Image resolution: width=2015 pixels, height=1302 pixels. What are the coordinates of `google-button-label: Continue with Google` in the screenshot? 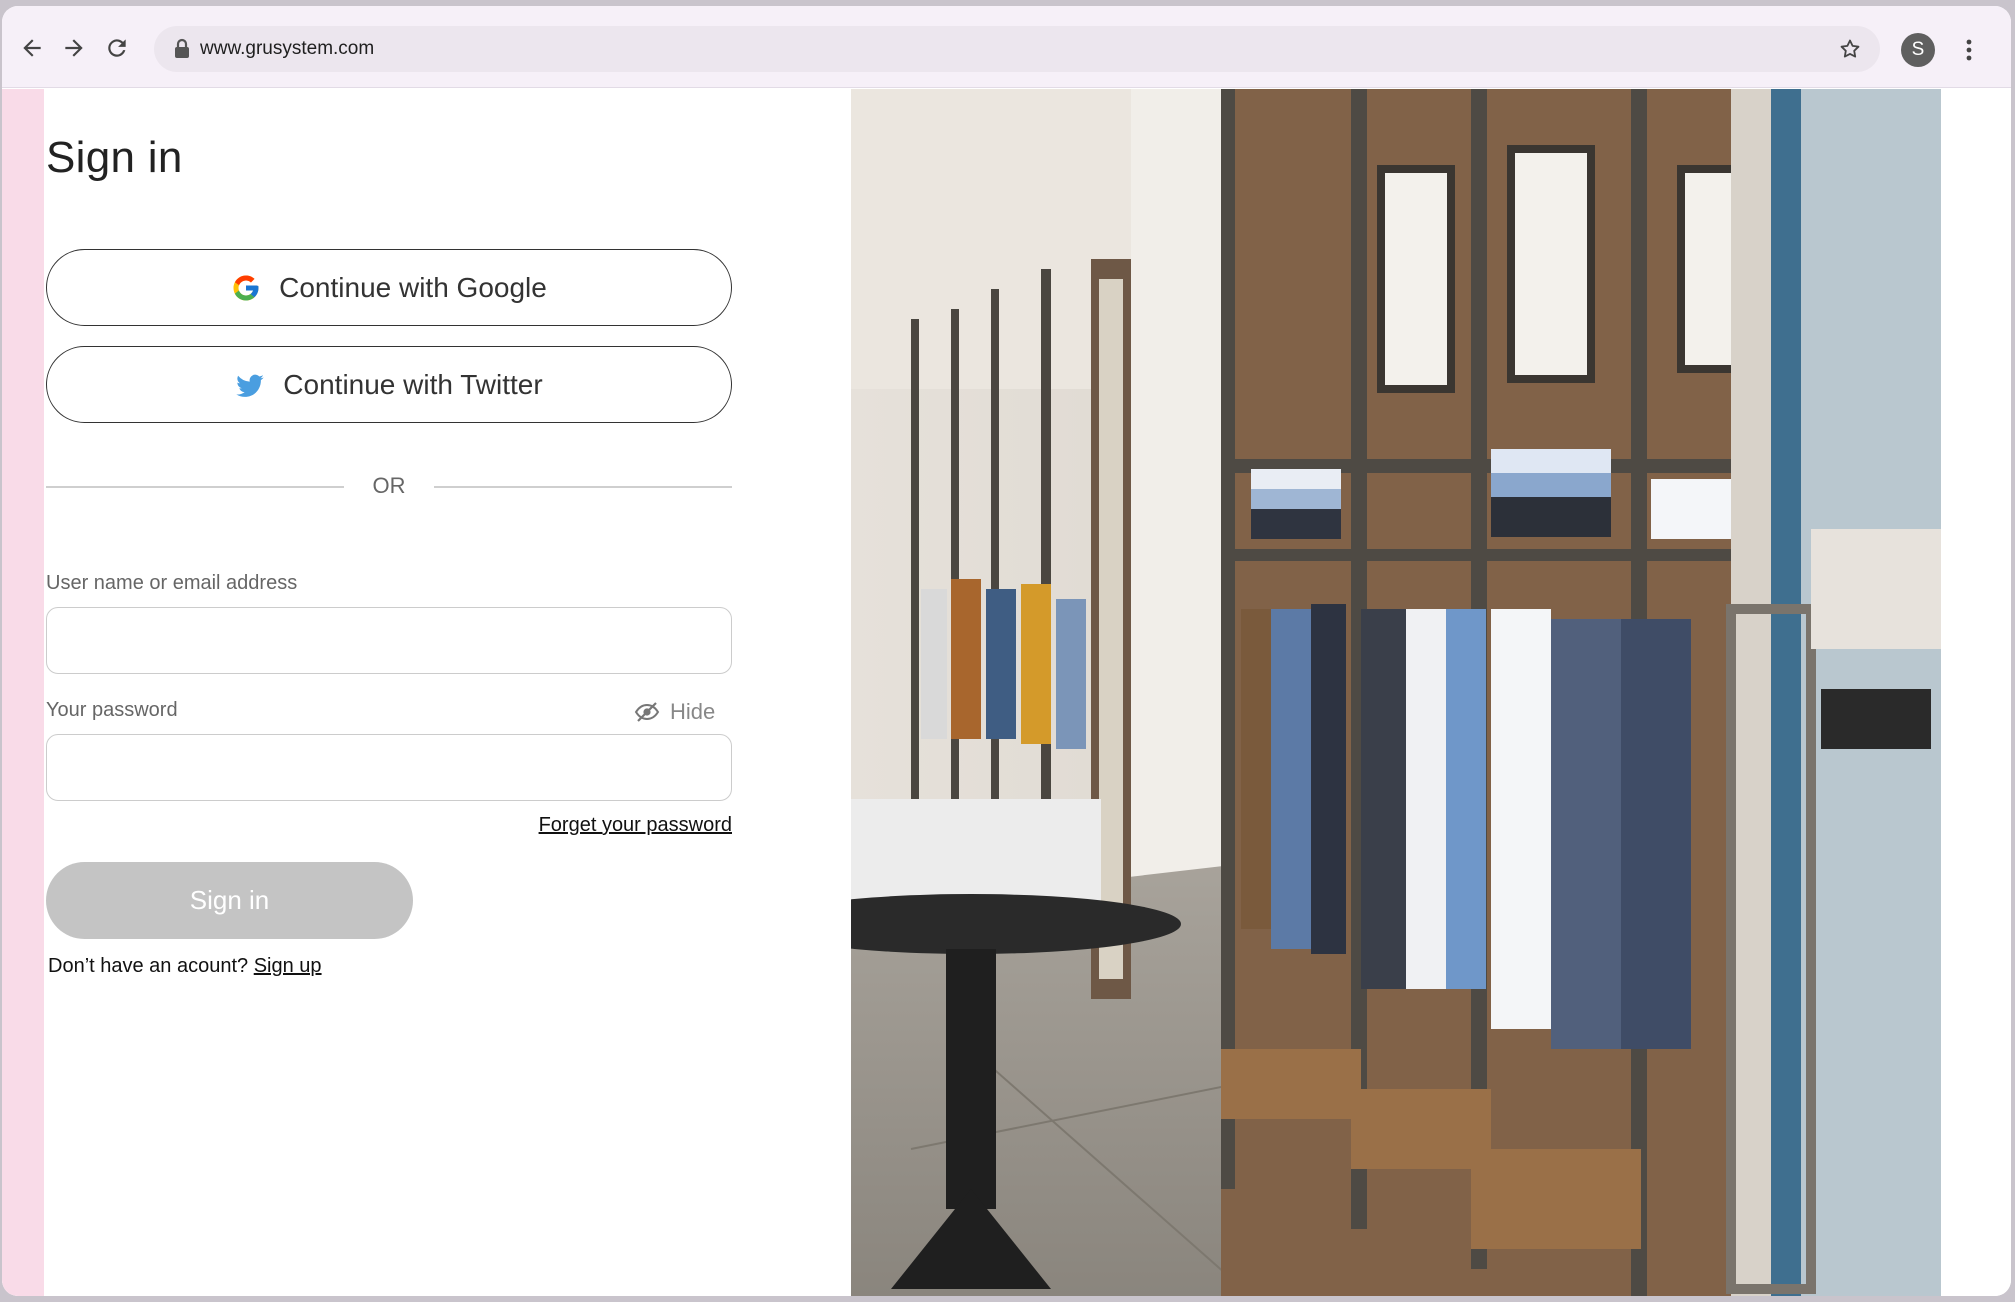 It's located at (413, 287).